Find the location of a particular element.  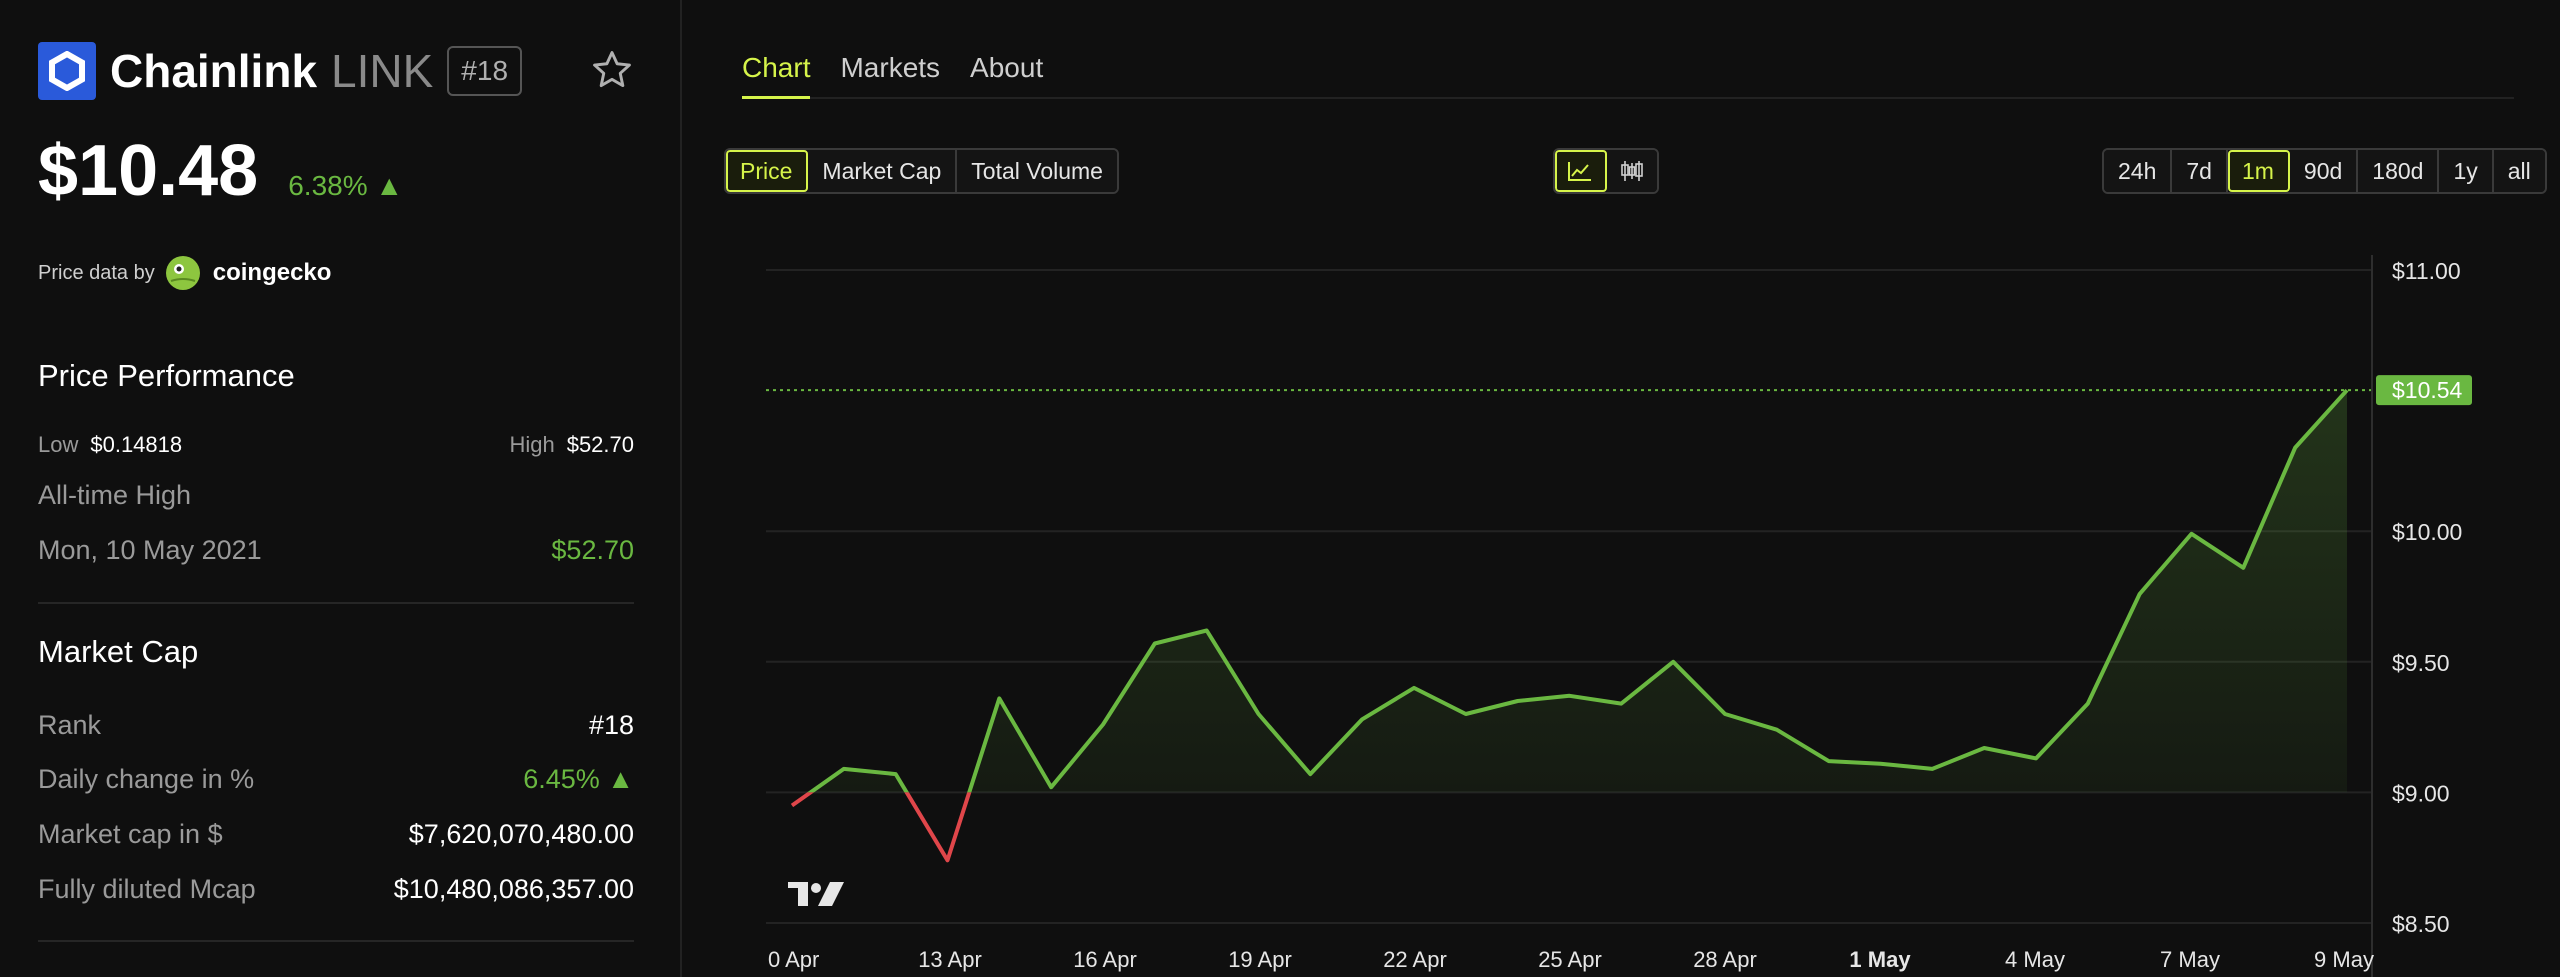

range-24h-button: 24h is located at coordinates (2138, 171).